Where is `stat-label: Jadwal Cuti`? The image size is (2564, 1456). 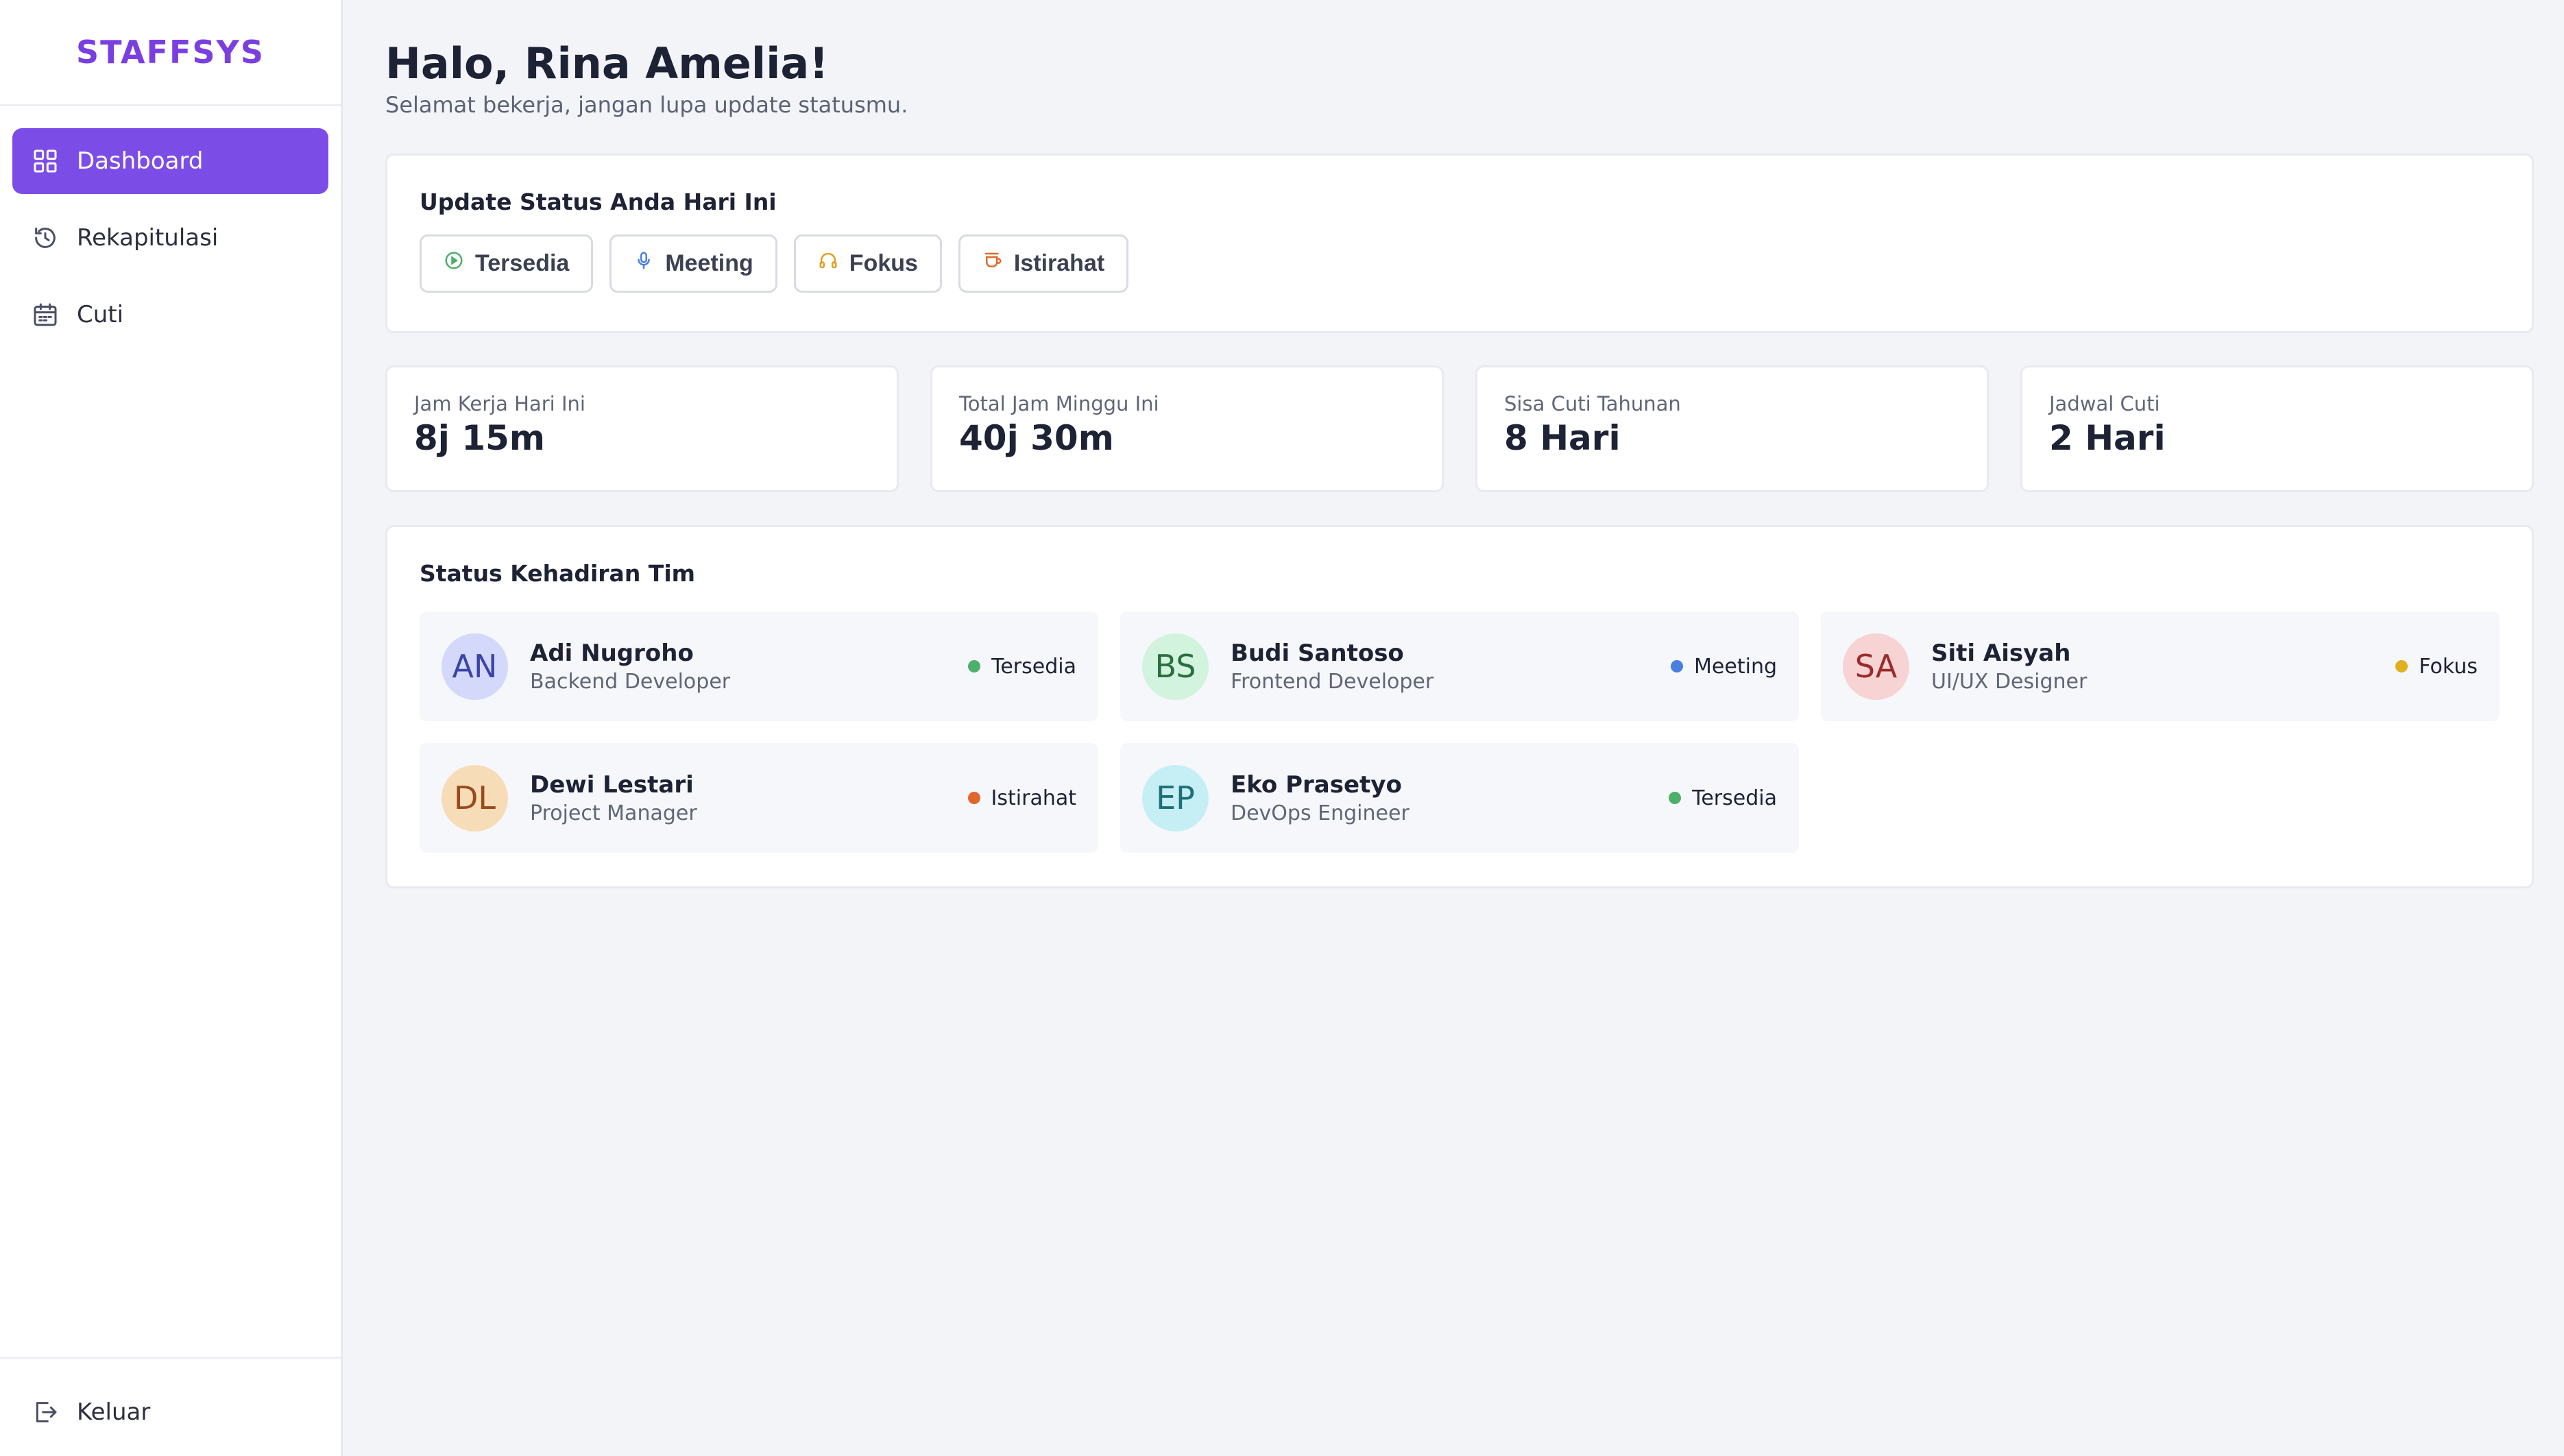
stat-label: Jadwal Cuti is located at coordinates (2104, 404).